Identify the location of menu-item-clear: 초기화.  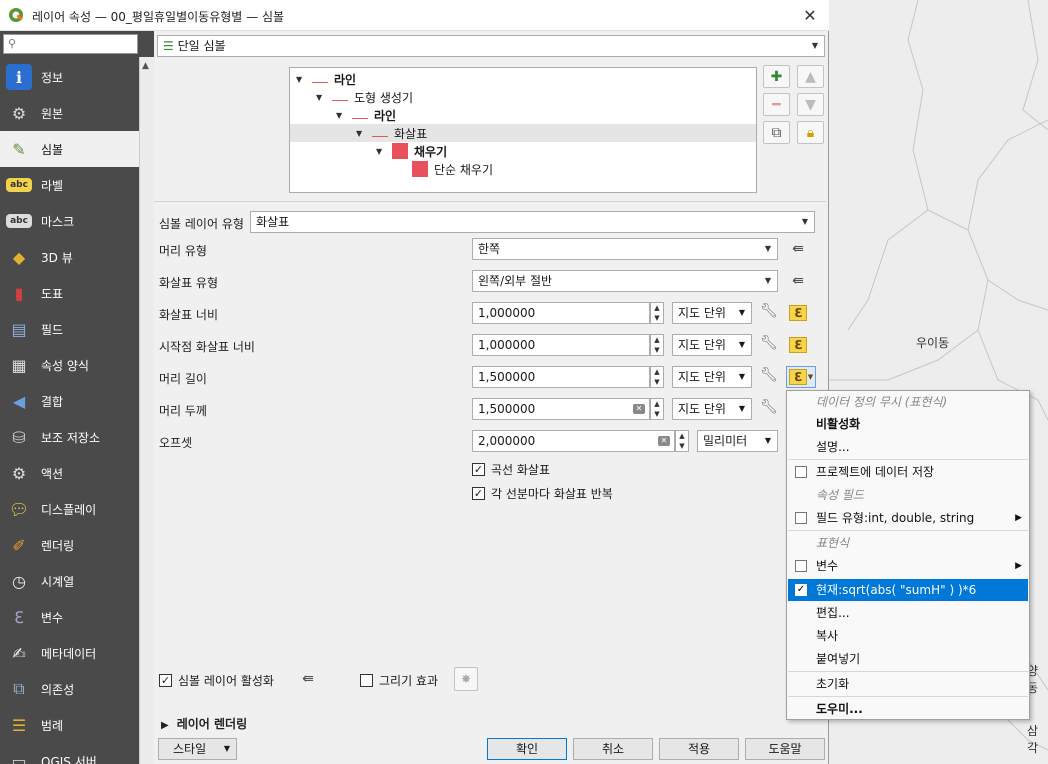
(908, 684).